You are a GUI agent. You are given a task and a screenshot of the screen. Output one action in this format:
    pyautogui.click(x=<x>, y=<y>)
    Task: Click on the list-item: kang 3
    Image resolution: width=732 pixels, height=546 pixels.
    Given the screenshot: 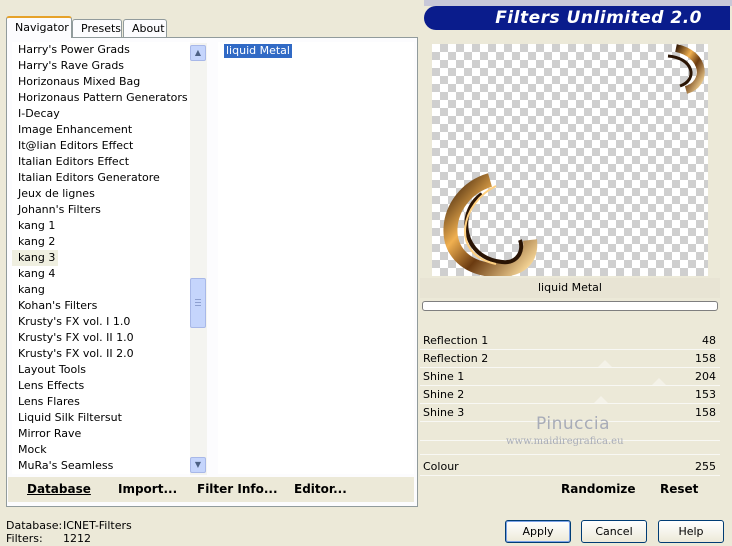 What is the action you would take?
    pyautogui.click(x=35, y=258)
    